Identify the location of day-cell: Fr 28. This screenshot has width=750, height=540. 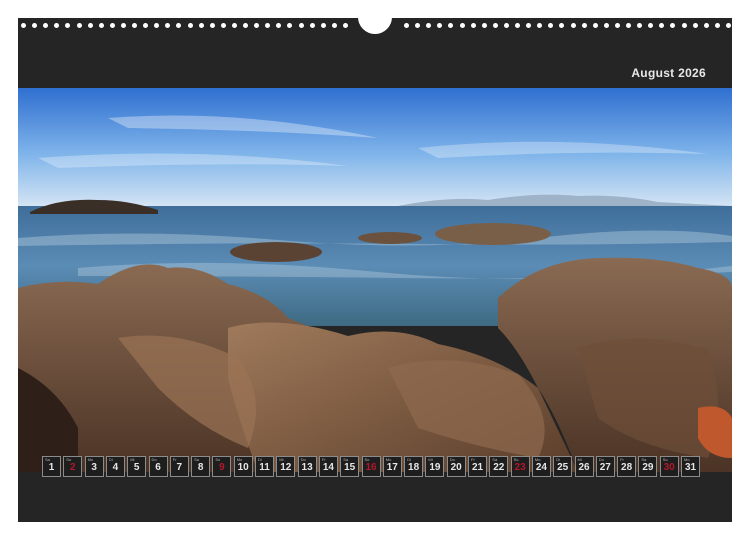
(627, 466).